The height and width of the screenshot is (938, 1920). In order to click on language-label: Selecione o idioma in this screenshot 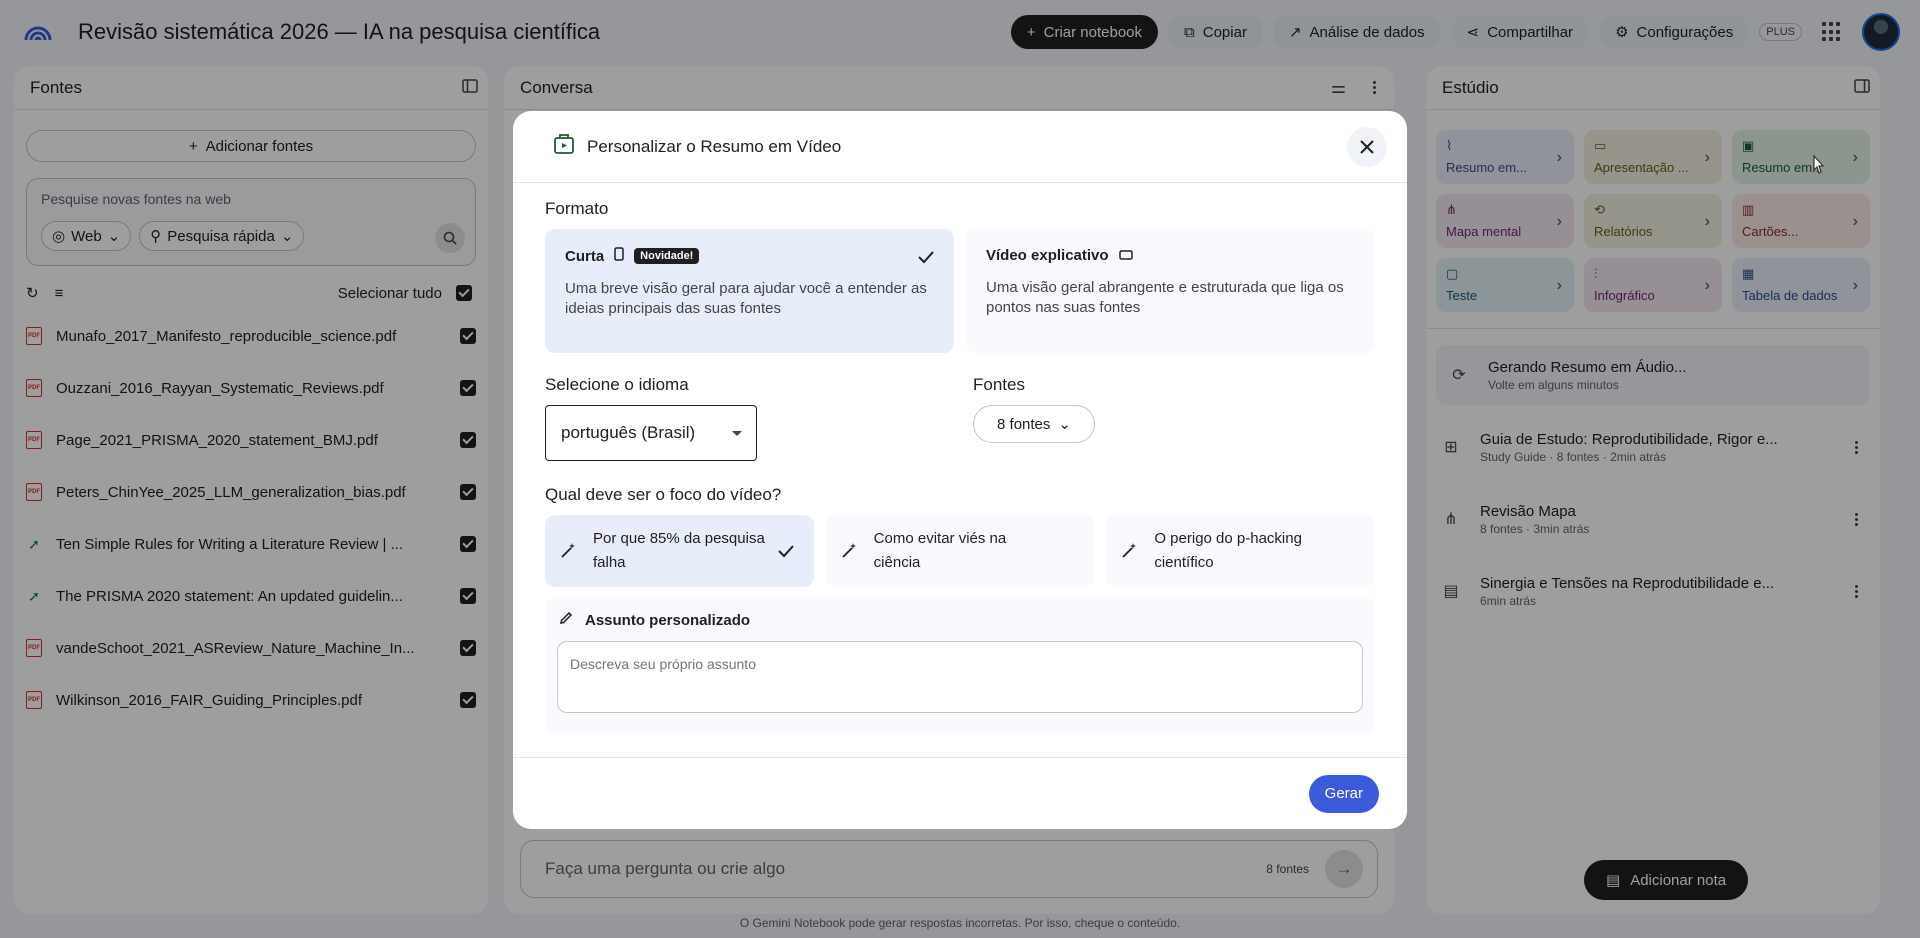, I will do `click(617, 384)`.